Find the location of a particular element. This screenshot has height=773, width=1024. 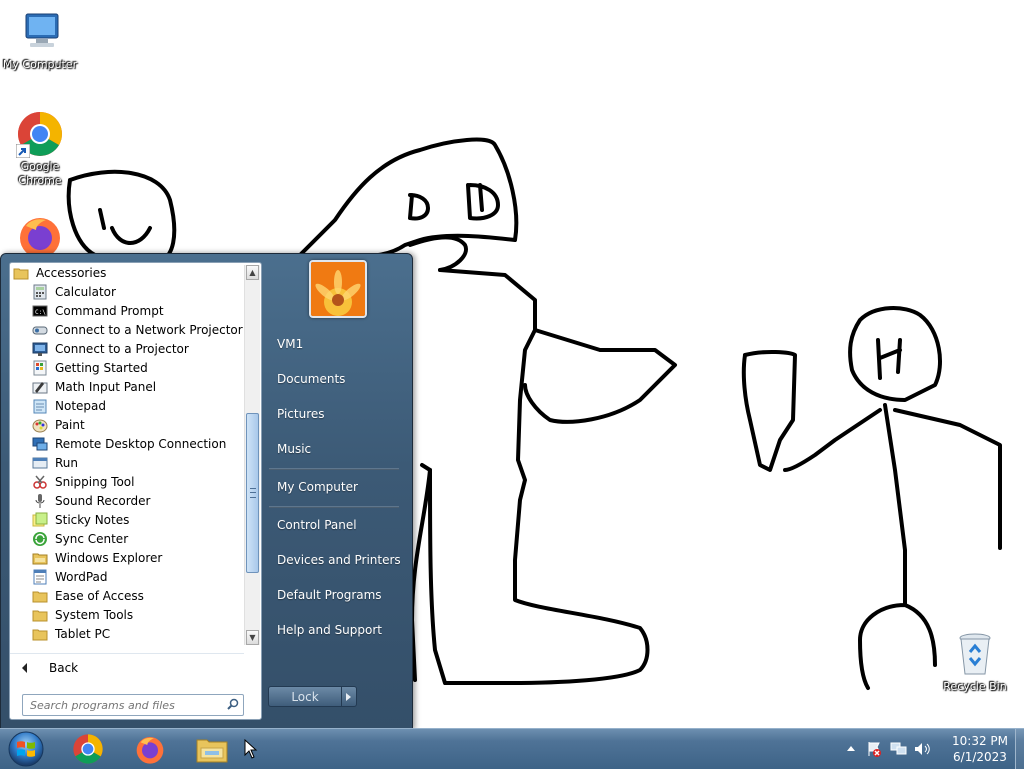

program-label: Notepad is located at coordinates (80, 405).